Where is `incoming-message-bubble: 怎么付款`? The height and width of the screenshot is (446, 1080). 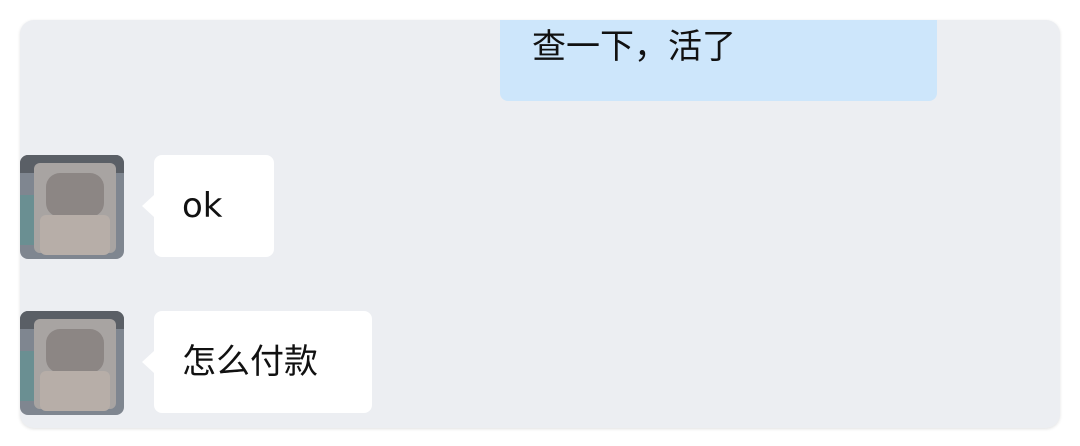
incoming-message-bubble: 怎么付款 is located at coordinates (257, 362).